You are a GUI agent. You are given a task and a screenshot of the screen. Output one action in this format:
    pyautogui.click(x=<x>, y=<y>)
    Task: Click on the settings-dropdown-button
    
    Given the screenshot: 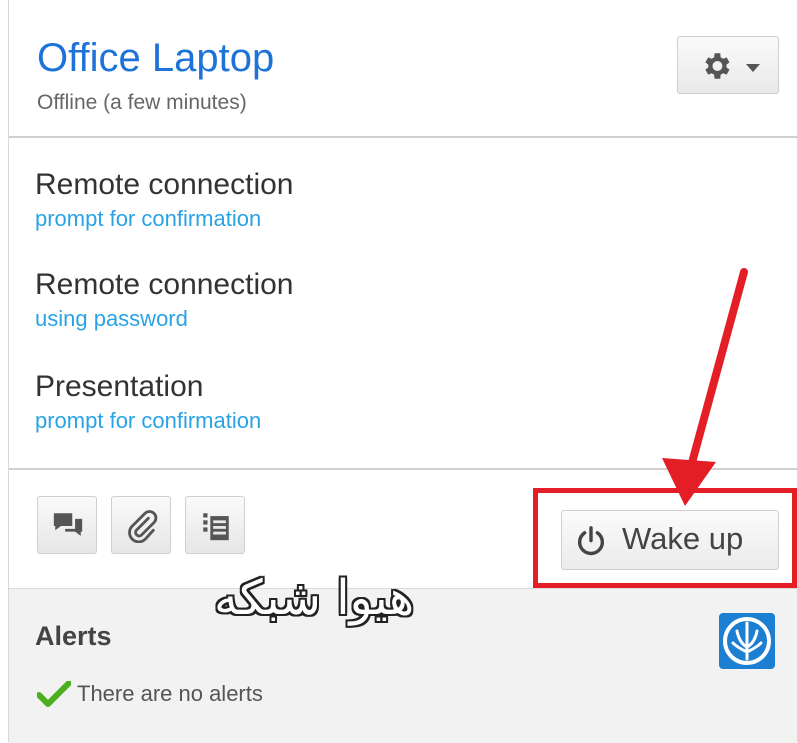 What is the action you would take?
    pyautogui.click(x=728, y=65)
    